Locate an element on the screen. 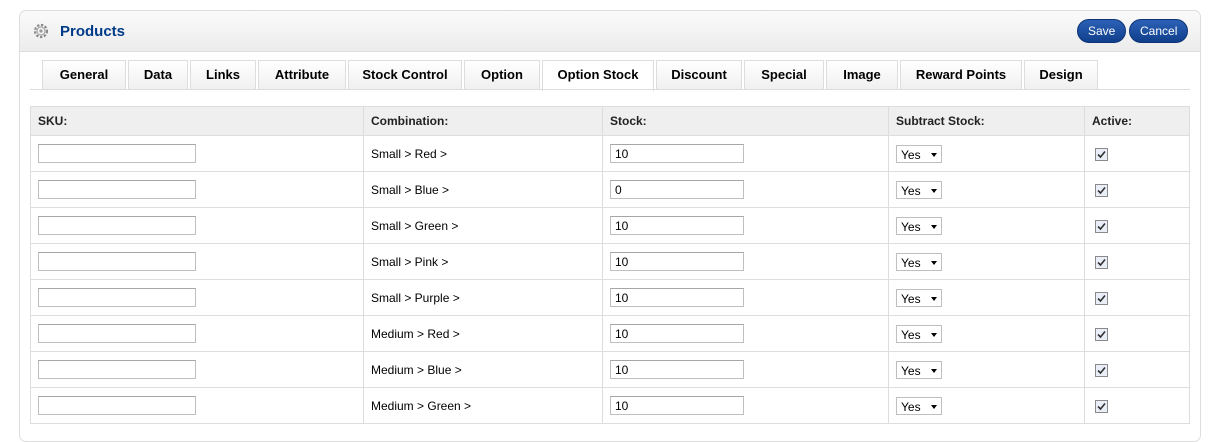 This screenshot has height=442, width=1215. save-button: Save is located at coordinates (1102, 31).